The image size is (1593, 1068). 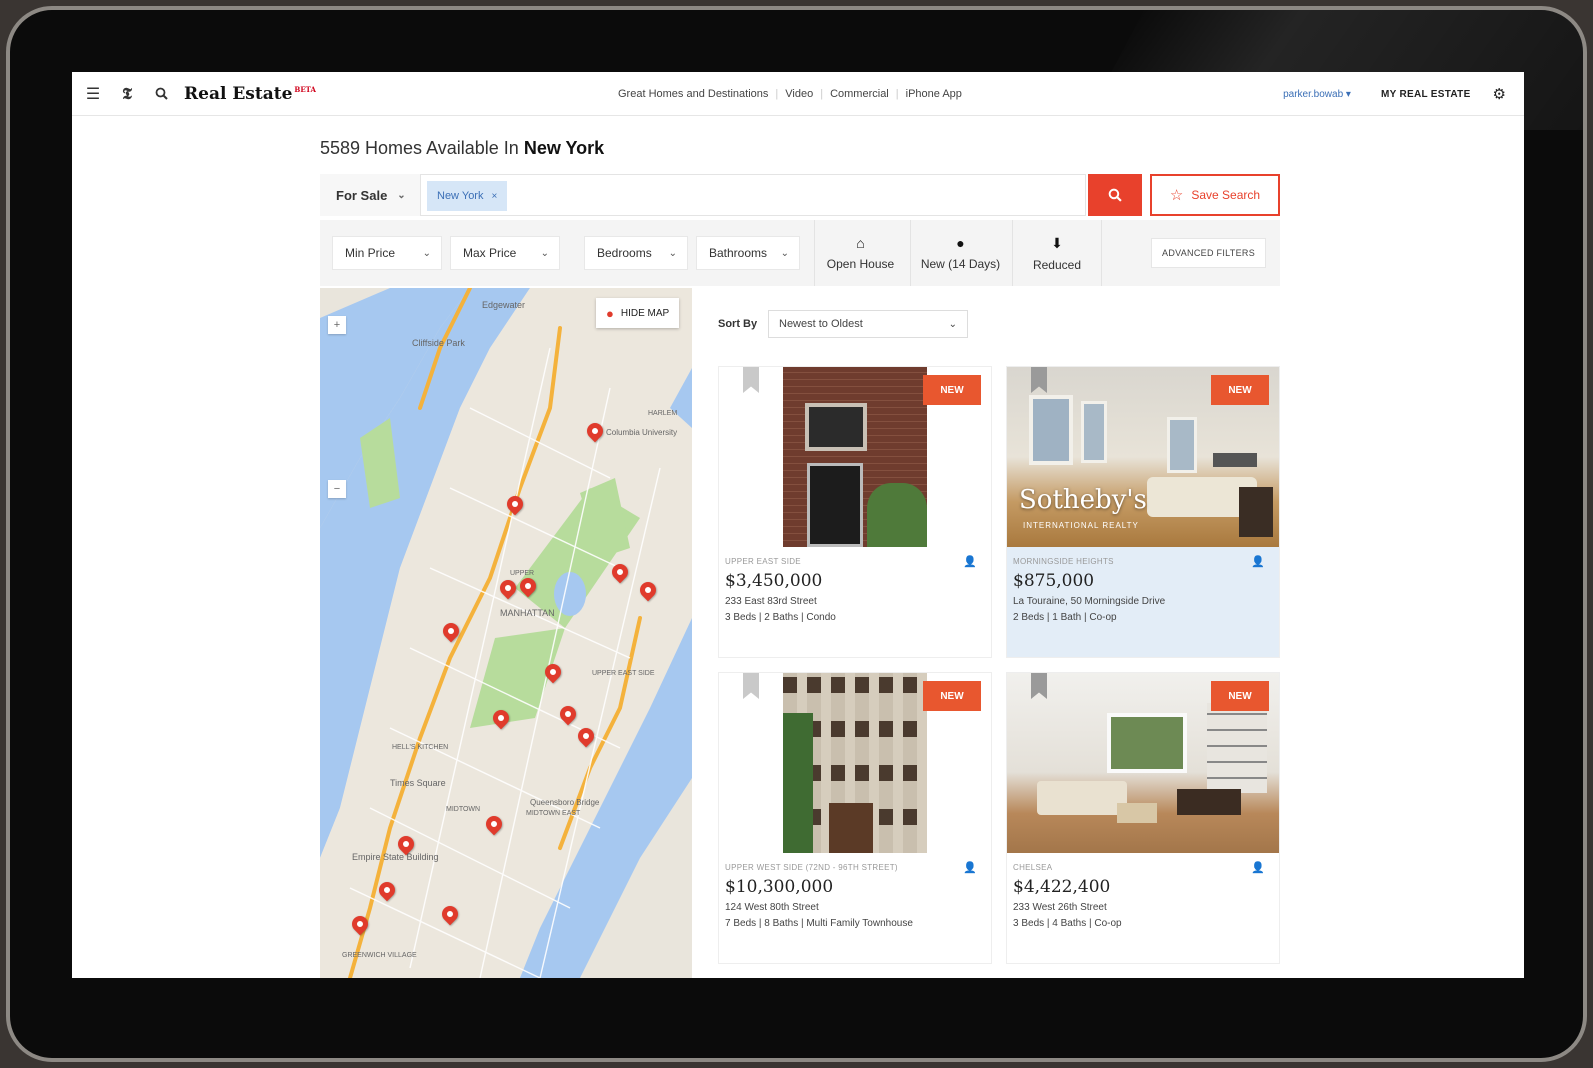 What do you see at coordinates (565, 802) in the screenshot?
I see `map-label: Queensboro Bridge` at bounding box center [565, 802].